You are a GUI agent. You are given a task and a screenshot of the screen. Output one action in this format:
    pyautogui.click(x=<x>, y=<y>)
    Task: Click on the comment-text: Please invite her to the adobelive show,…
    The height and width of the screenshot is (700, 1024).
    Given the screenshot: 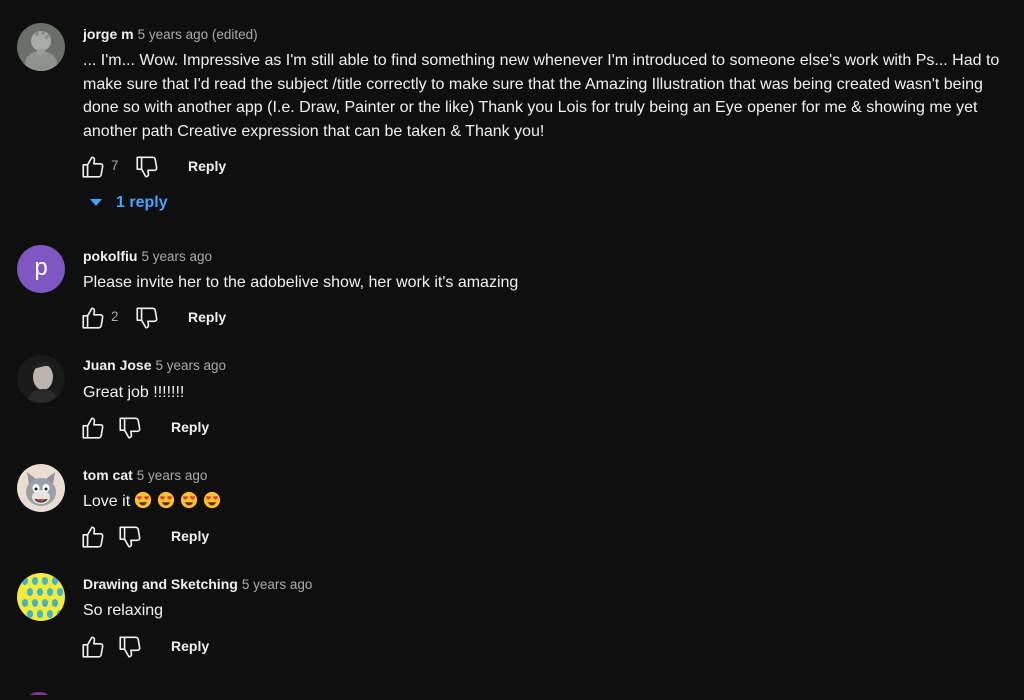 What is the action you would take?
    pyautogui.click(x=301, y=282)
    